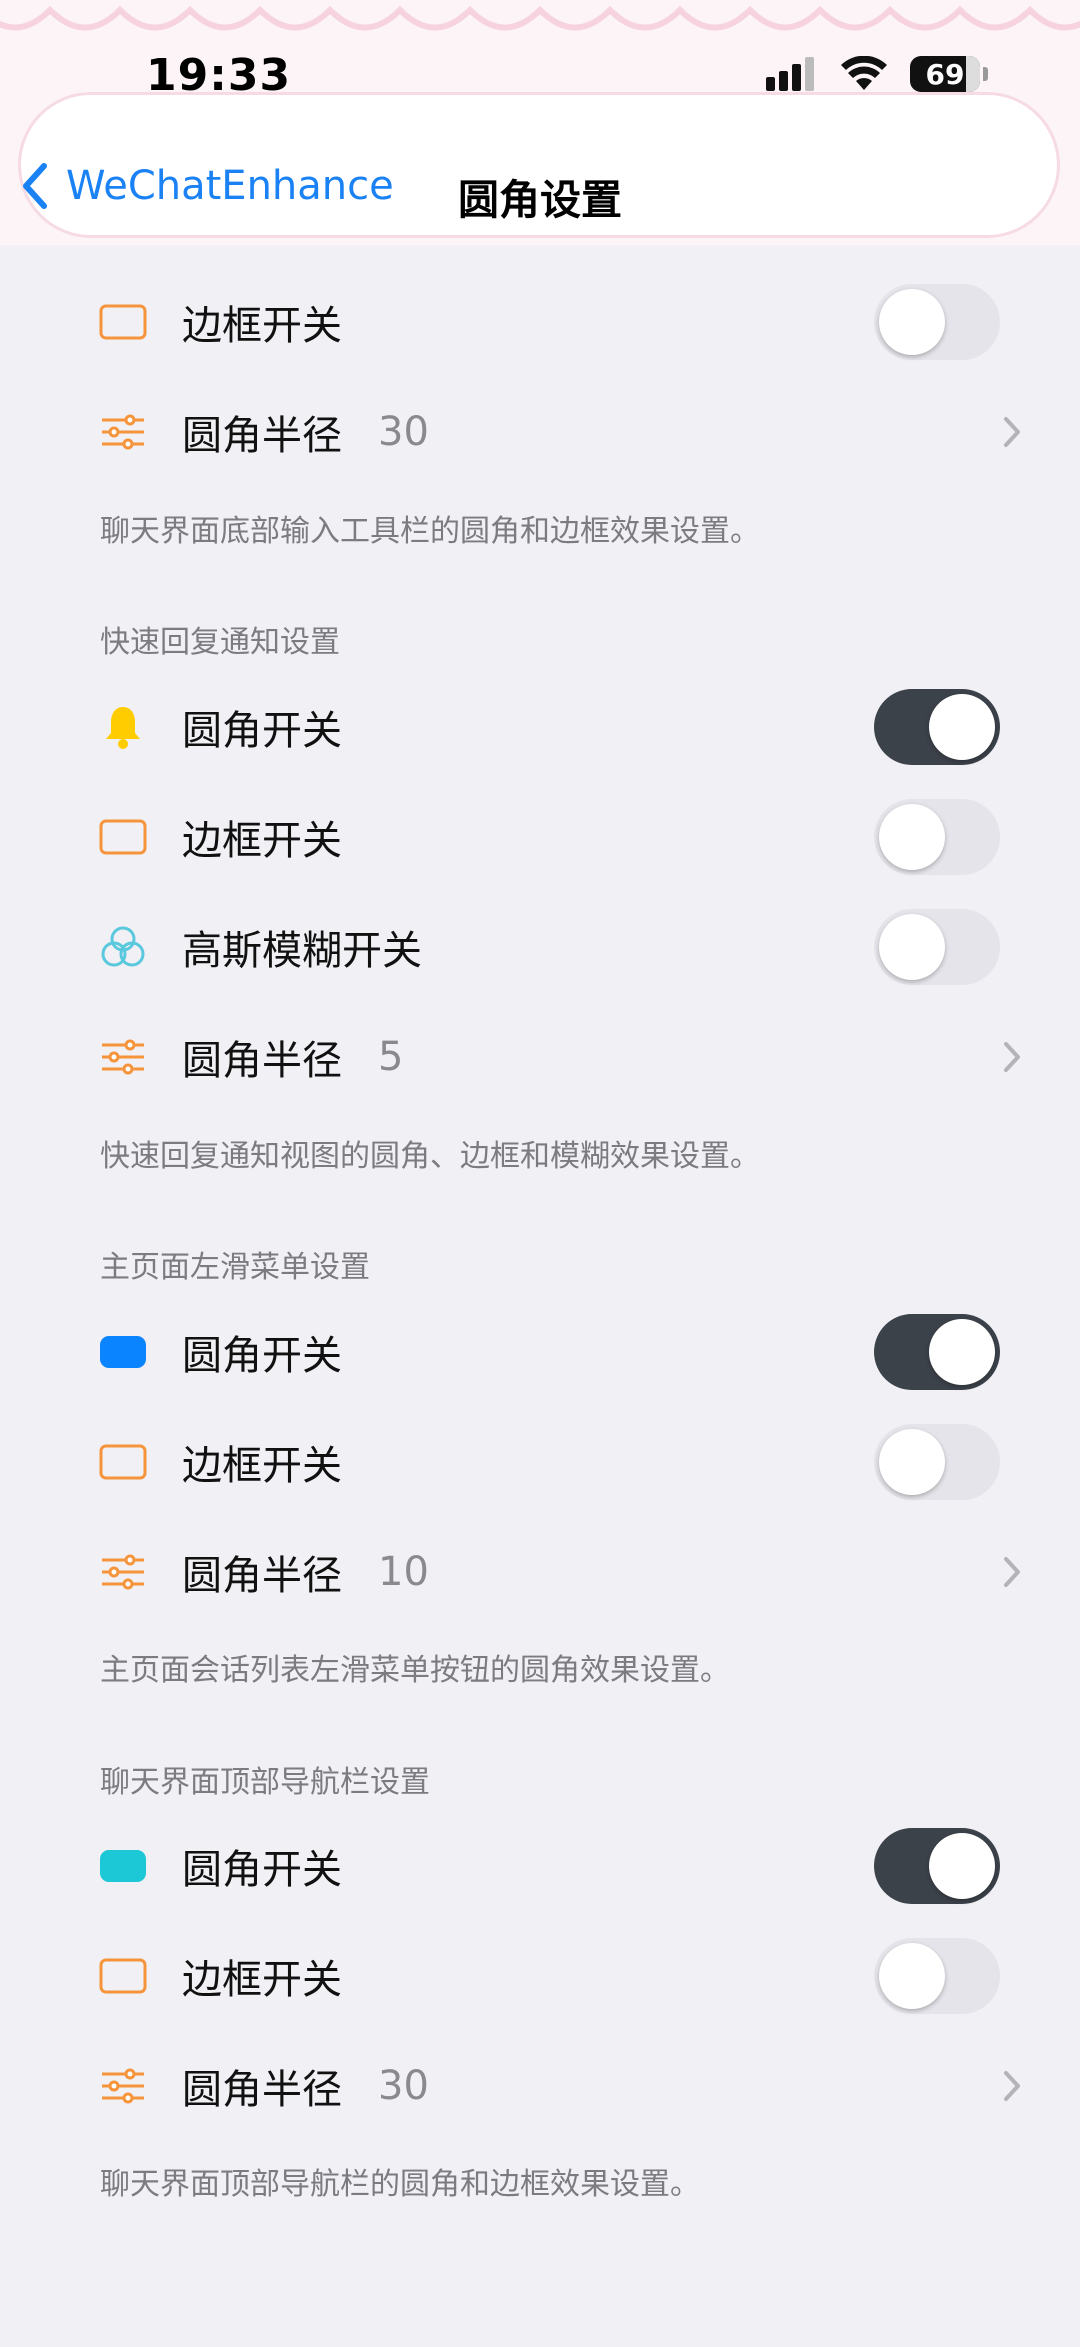 The height and width of the screenshot is (2347, 1080). I want to click on section-footer: 快速回复通知视图的圆角、边框和模糊效果设置。, so click(430, 1156).